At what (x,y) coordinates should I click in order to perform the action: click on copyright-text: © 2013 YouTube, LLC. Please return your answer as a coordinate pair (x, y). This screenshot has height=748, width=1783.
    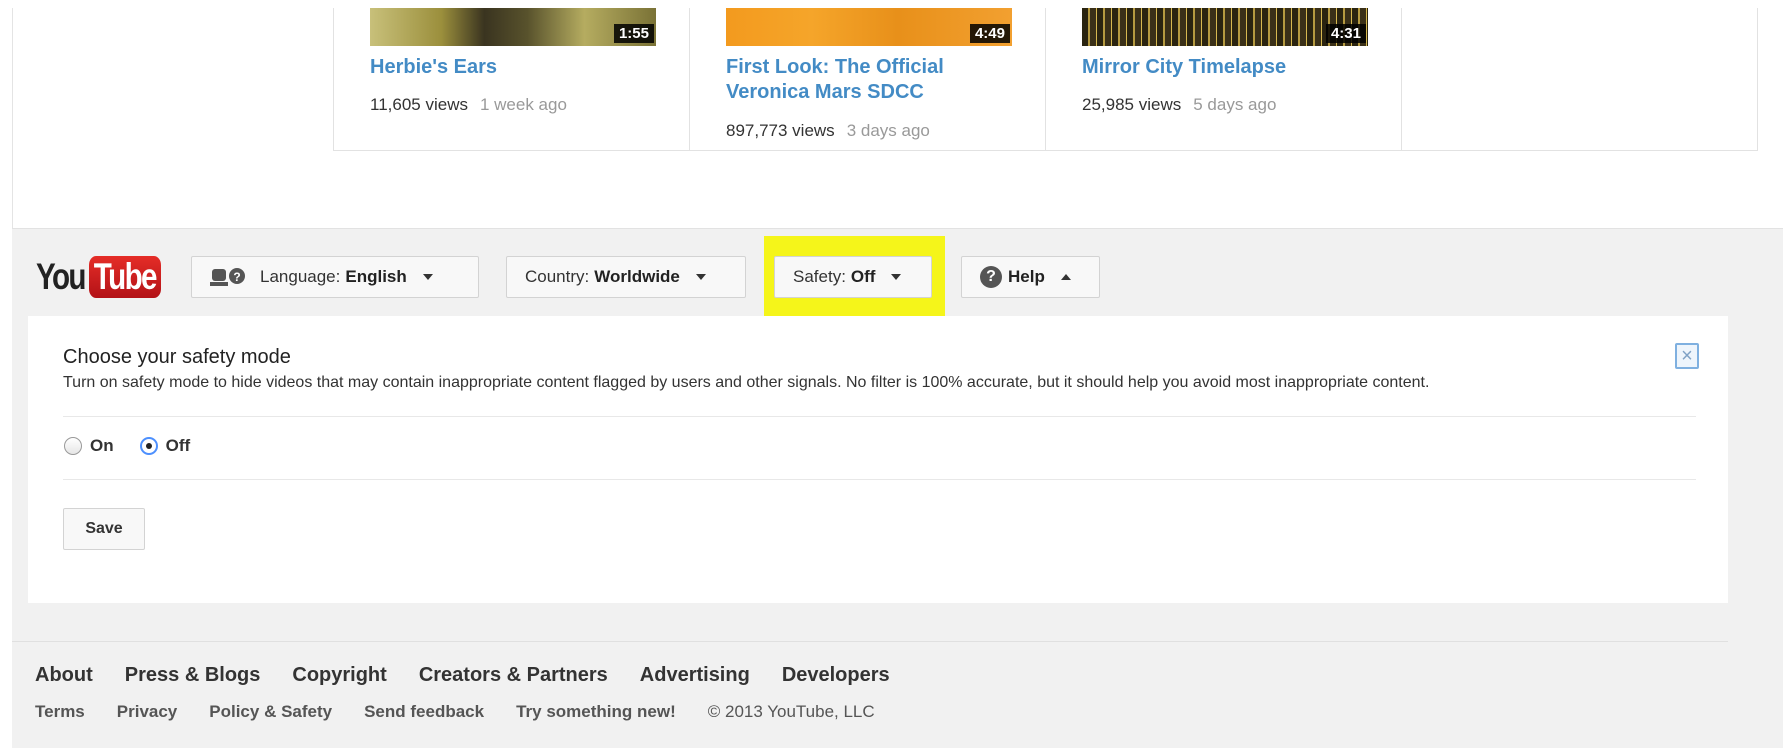
    Looking at the image, I should click on (791, 711).